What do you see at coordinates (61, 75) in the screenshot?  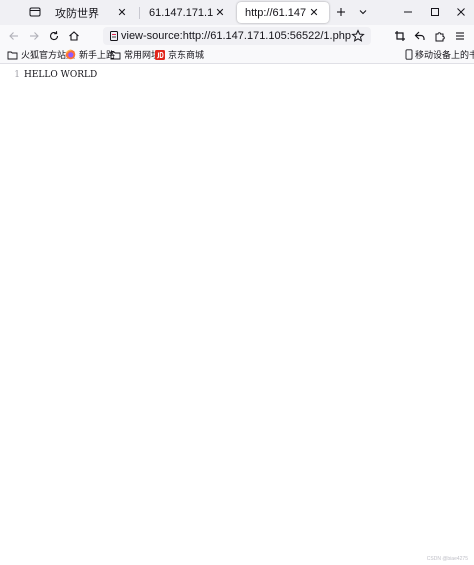 I see `source-text: HELLO WORLD` at bounding box center [61, 75].